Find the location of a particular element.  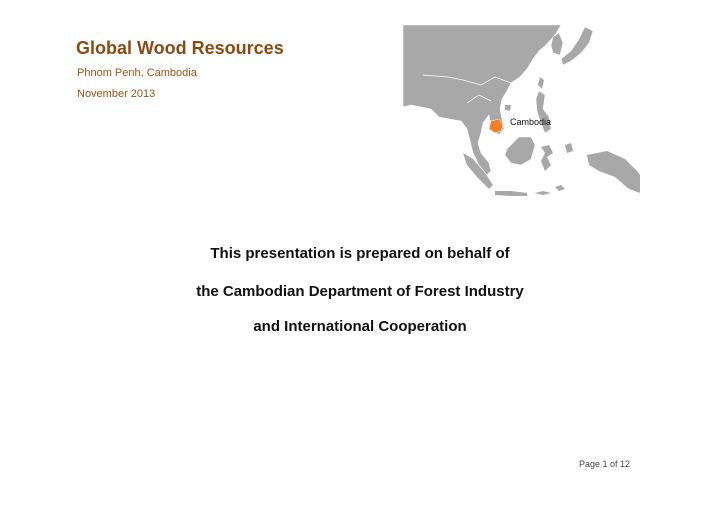

japan-shape is located at coordinates (577, 46).